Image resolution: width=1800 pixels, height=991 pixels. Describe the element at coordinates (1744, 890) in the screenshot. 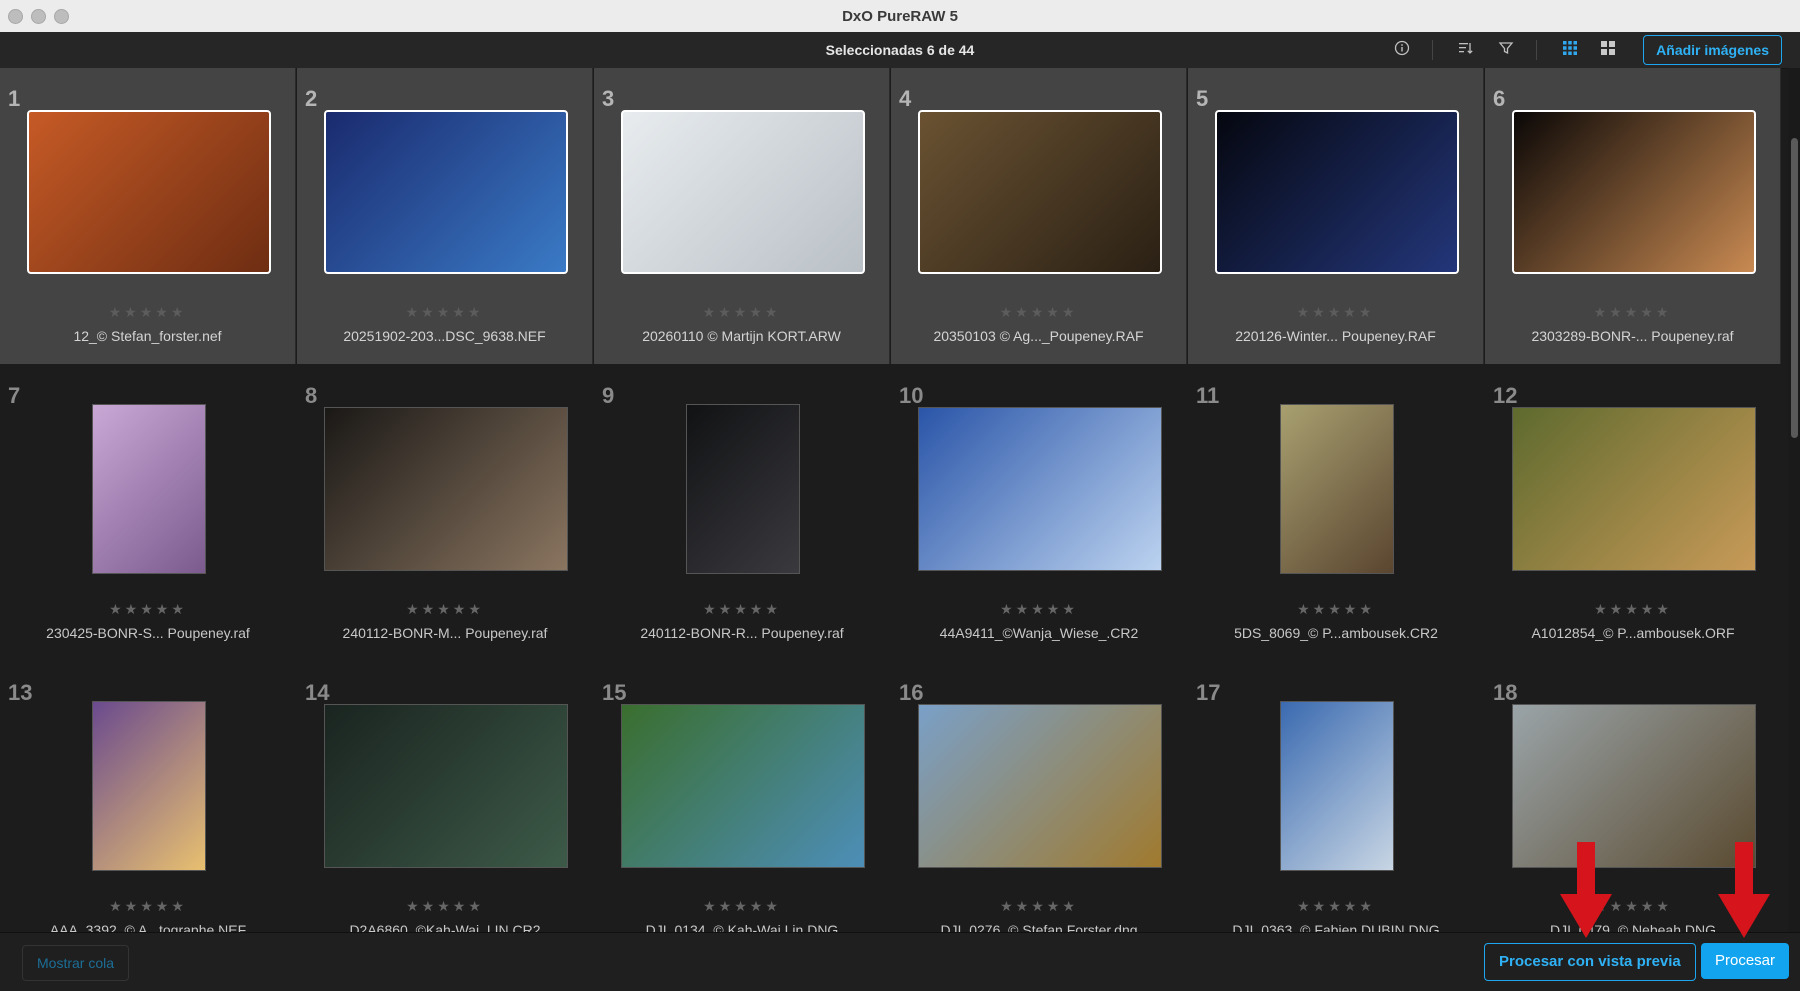

I see `annotation-arrow` at that location.